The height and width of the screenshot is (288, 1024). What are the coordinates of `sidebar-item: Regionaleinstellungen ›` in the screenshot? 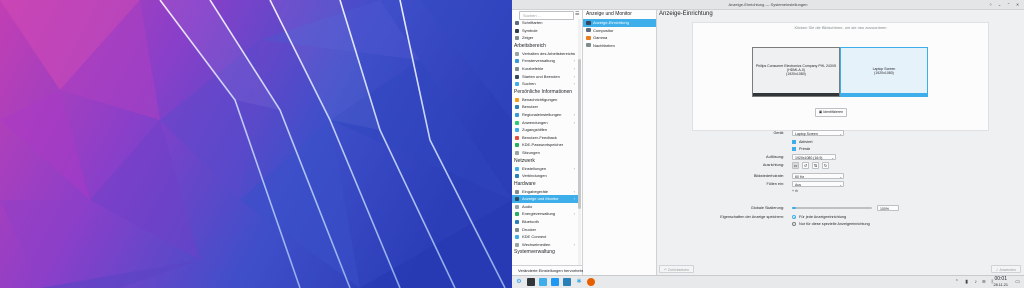 It's located at (545, 115).